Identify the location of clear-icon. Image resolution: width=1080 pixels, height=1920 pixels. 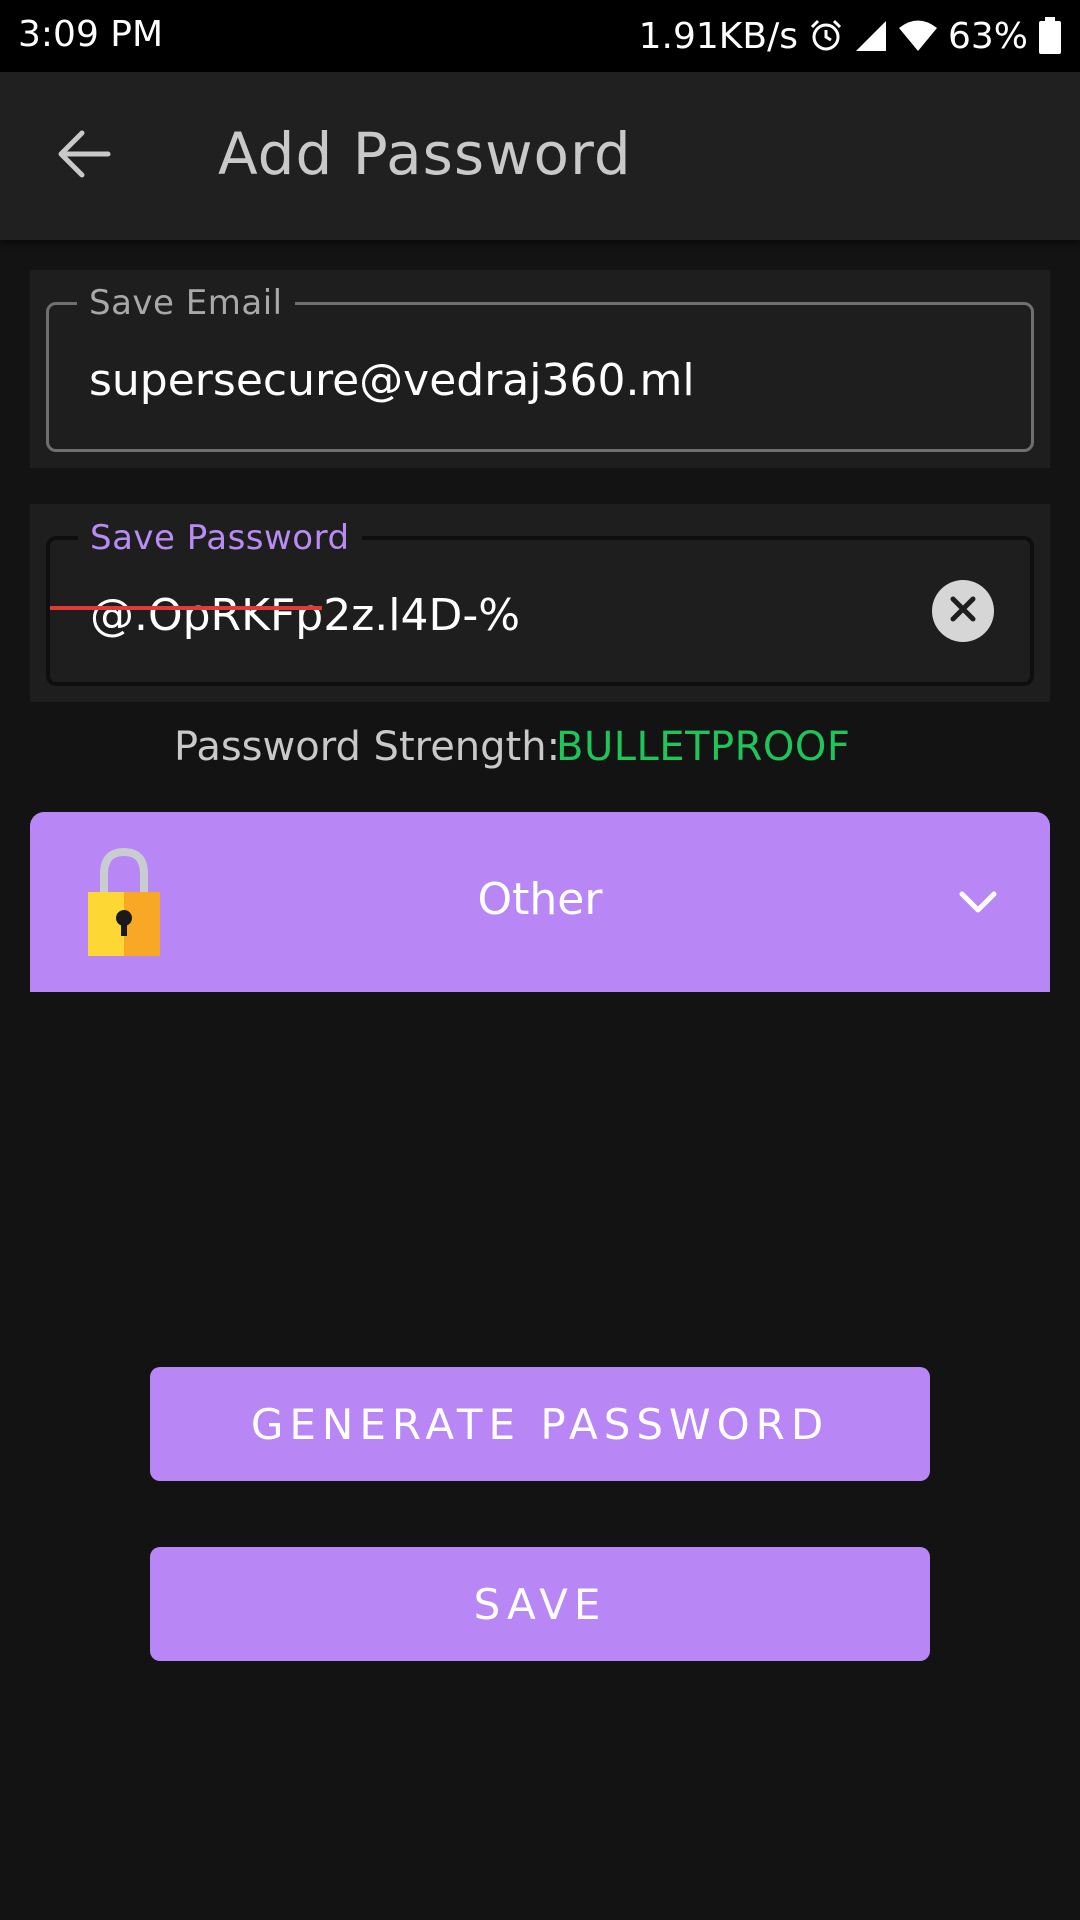
(963, 611).